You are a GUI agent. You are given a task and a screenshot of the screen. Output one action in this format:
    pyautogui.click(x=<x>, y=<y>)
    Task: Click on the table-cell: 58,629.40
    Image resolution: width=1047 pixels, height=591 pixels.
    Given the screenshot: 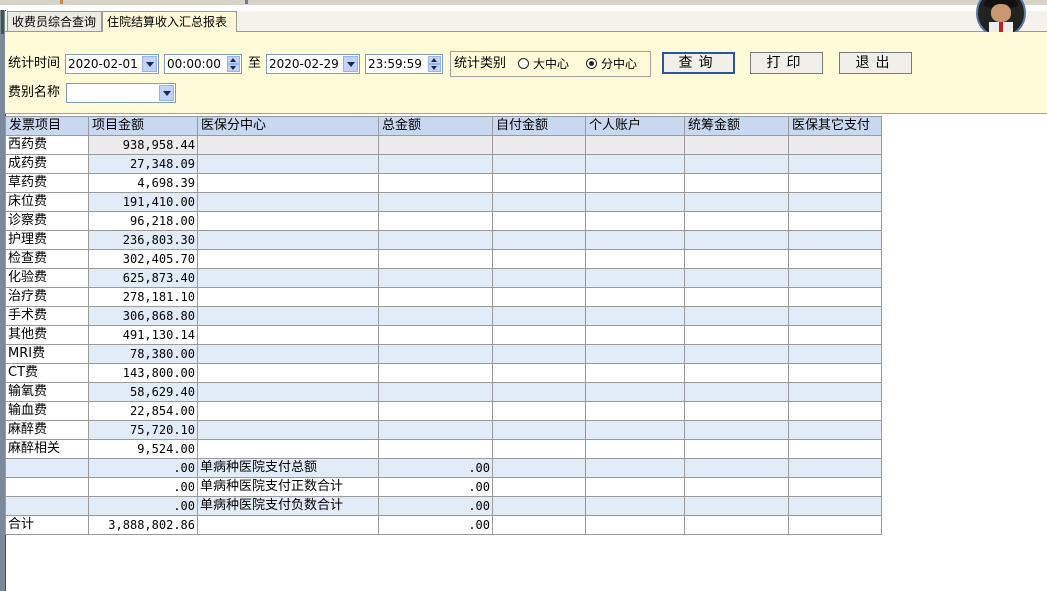 What is the action you would take?
    pyautogui.click(x=143, y=392)
    